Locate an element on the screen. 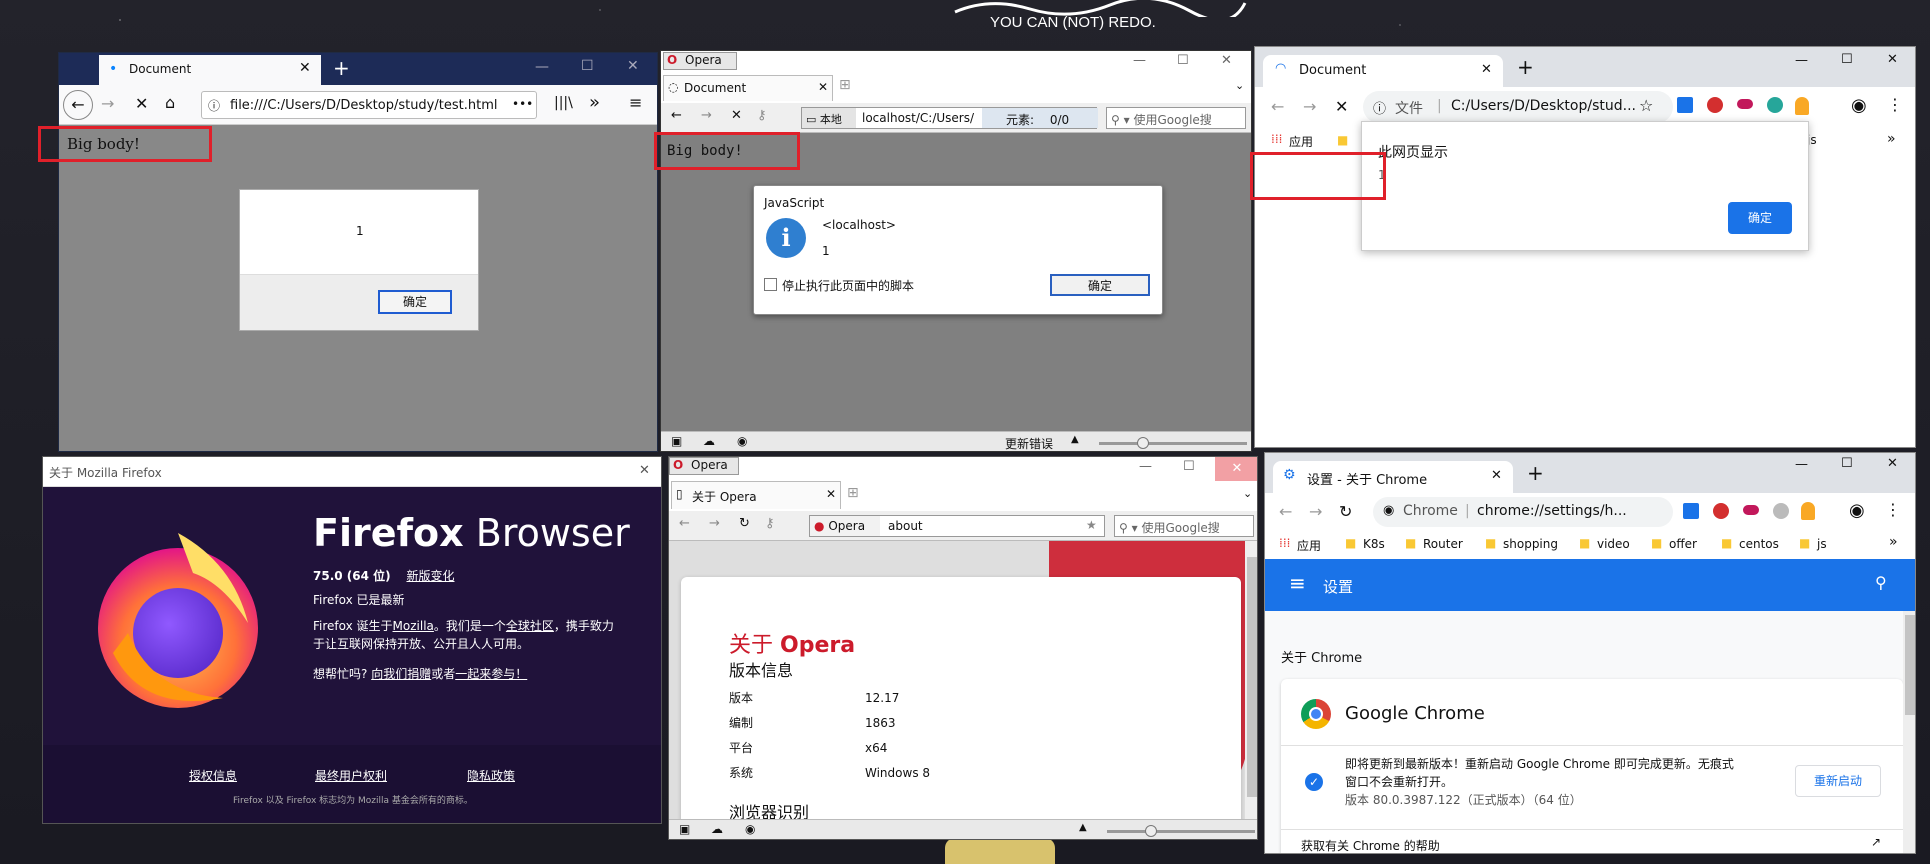 This screenshot has width=1930, height=864. new-tab-icon: ⊞ is located at coordinates (853, 493).